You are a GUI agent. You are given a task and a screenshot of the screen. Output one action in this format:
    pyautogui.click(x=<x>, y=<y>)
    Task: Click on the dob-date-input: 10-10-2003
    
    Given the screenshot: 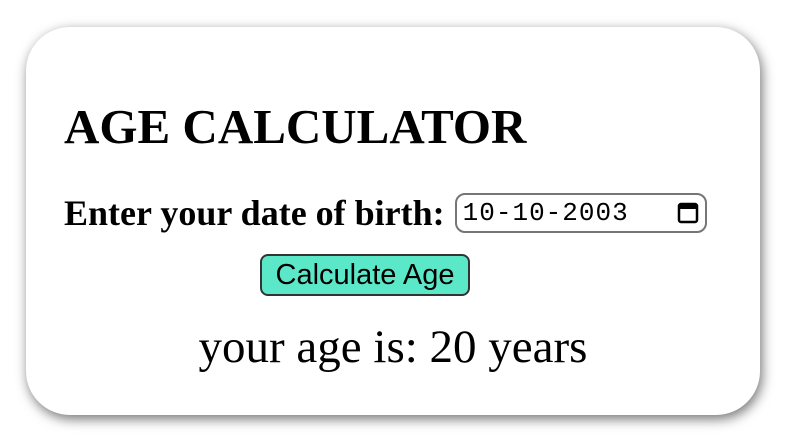 What is the action you would take?
    pyautogui.click(x=580, y=213)
    